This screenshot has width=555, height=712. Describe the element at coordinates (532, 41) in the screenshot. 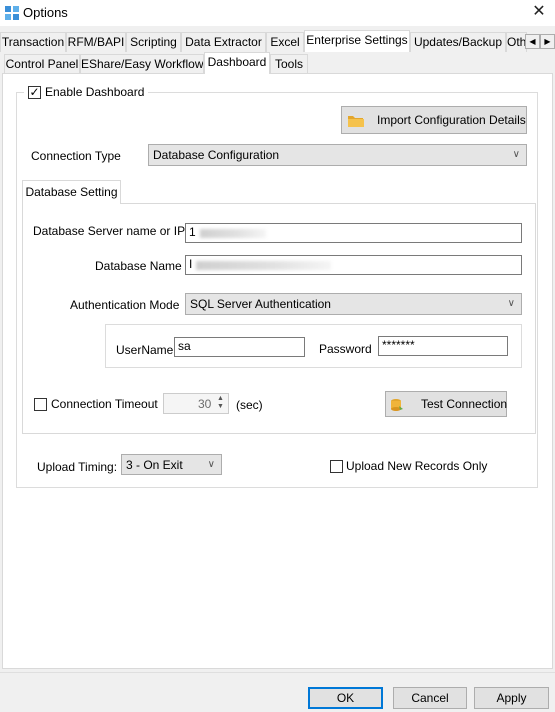

I see `tab-scroll-left-icon: ◀` at that location.